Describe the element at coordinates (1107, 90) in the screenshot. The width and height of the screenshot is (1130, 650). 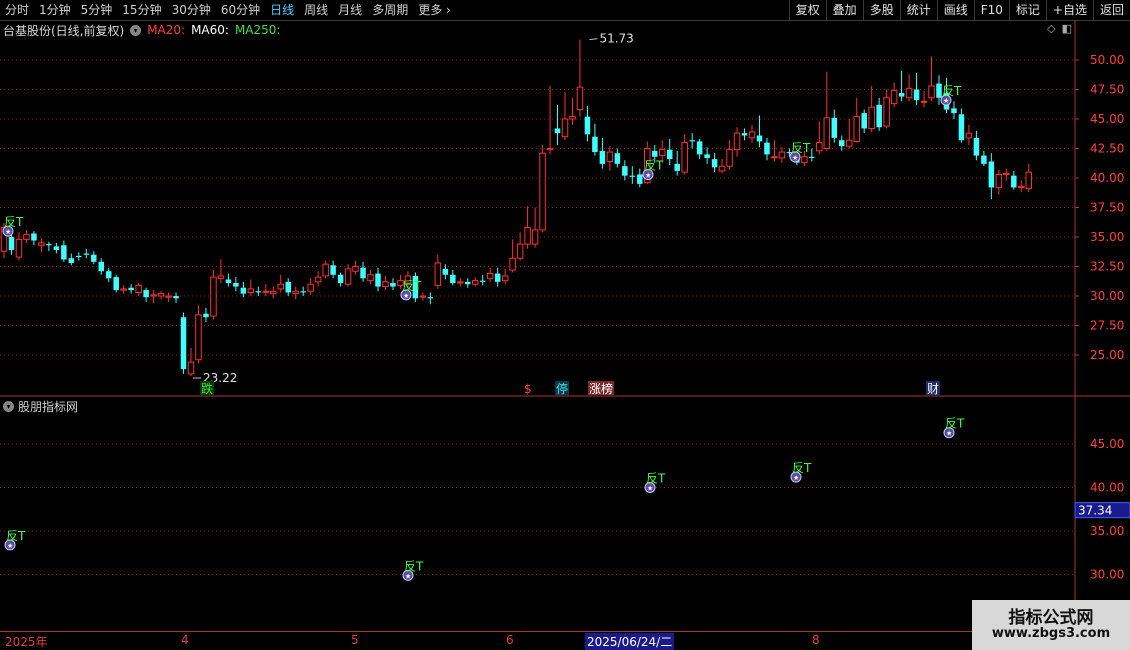
I see `y-tick-label: 47.50` at that location.